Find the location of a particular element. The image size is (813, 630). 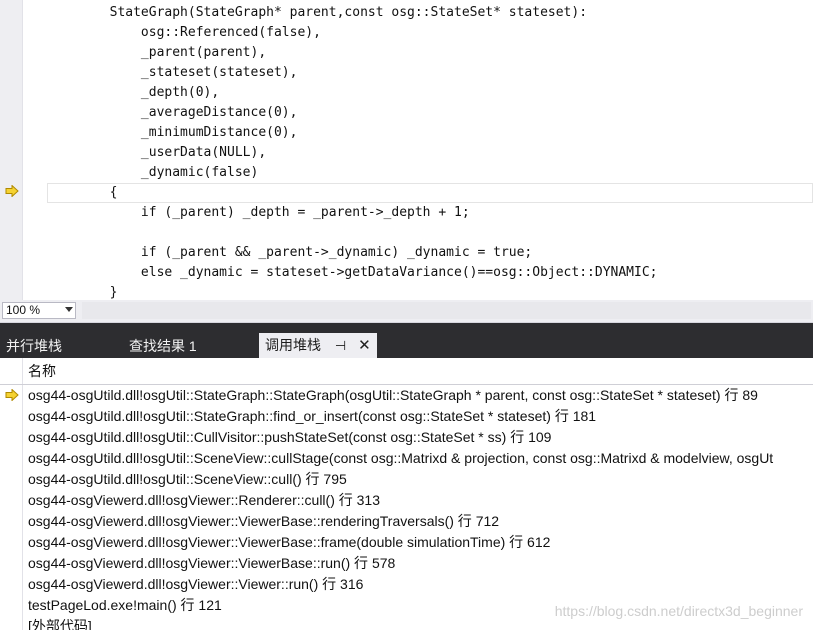

zoom-level-value: 100 % is located at coordinates (23, 310).